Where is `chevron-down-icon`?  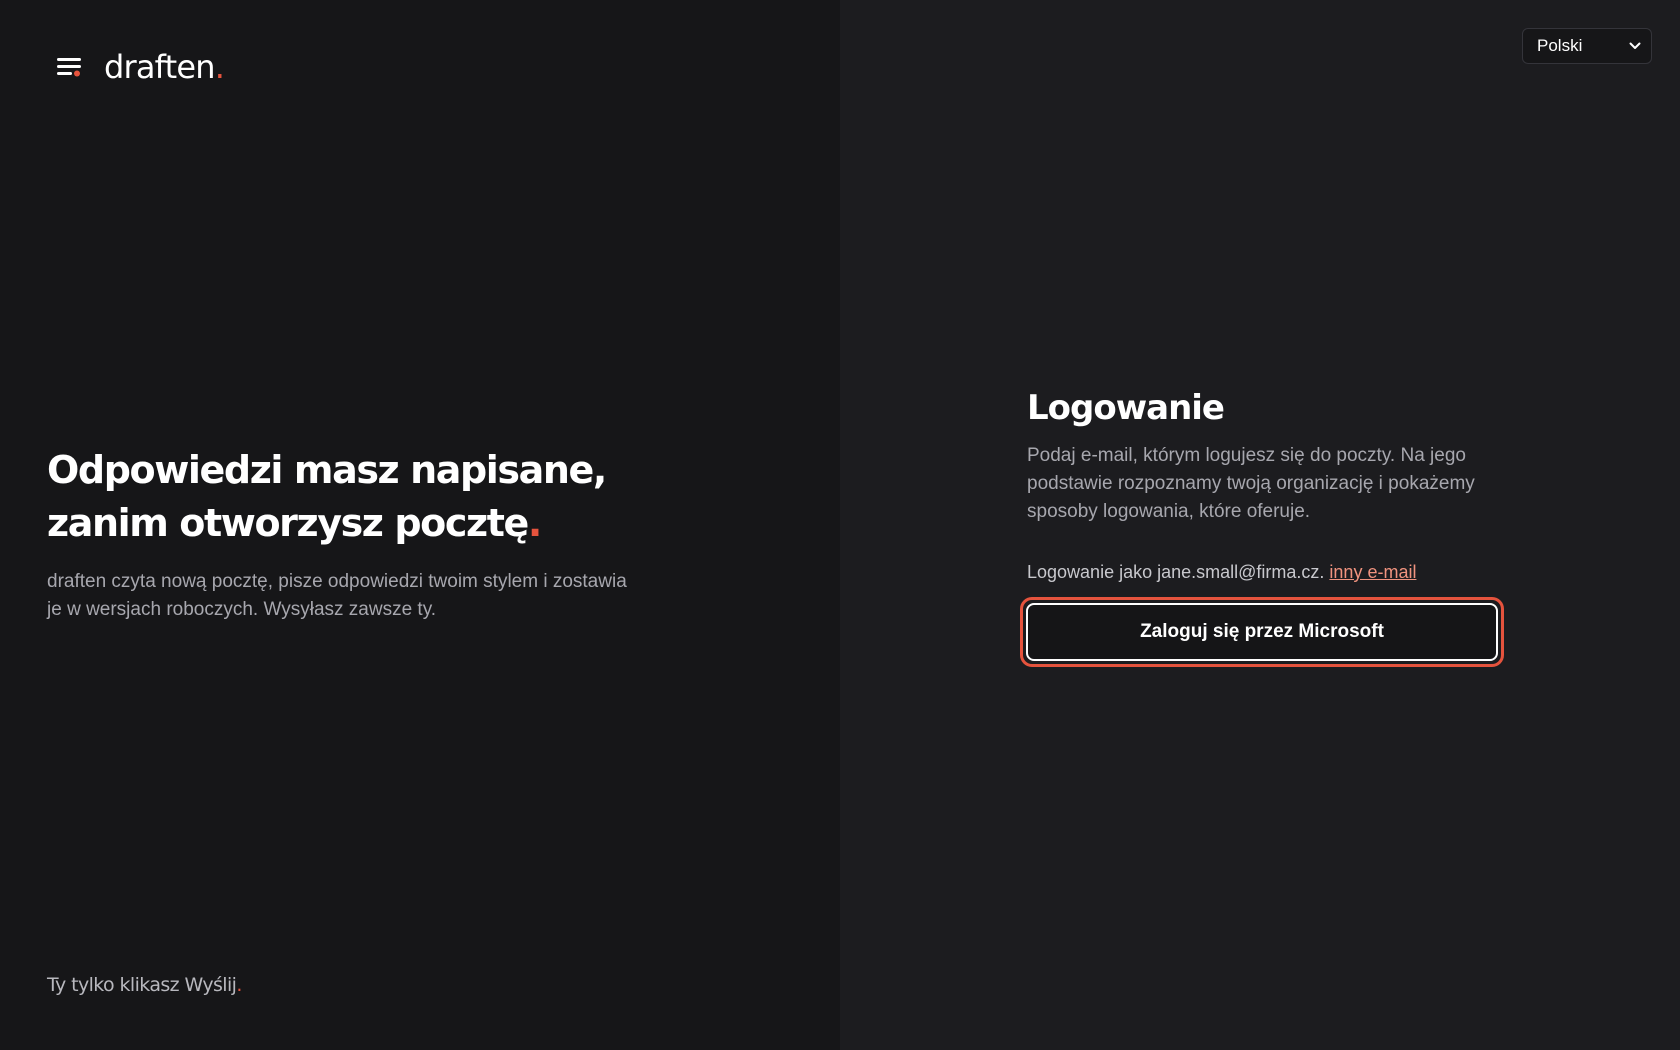 chevron-down-icon is located at coordinates (1635, 46).